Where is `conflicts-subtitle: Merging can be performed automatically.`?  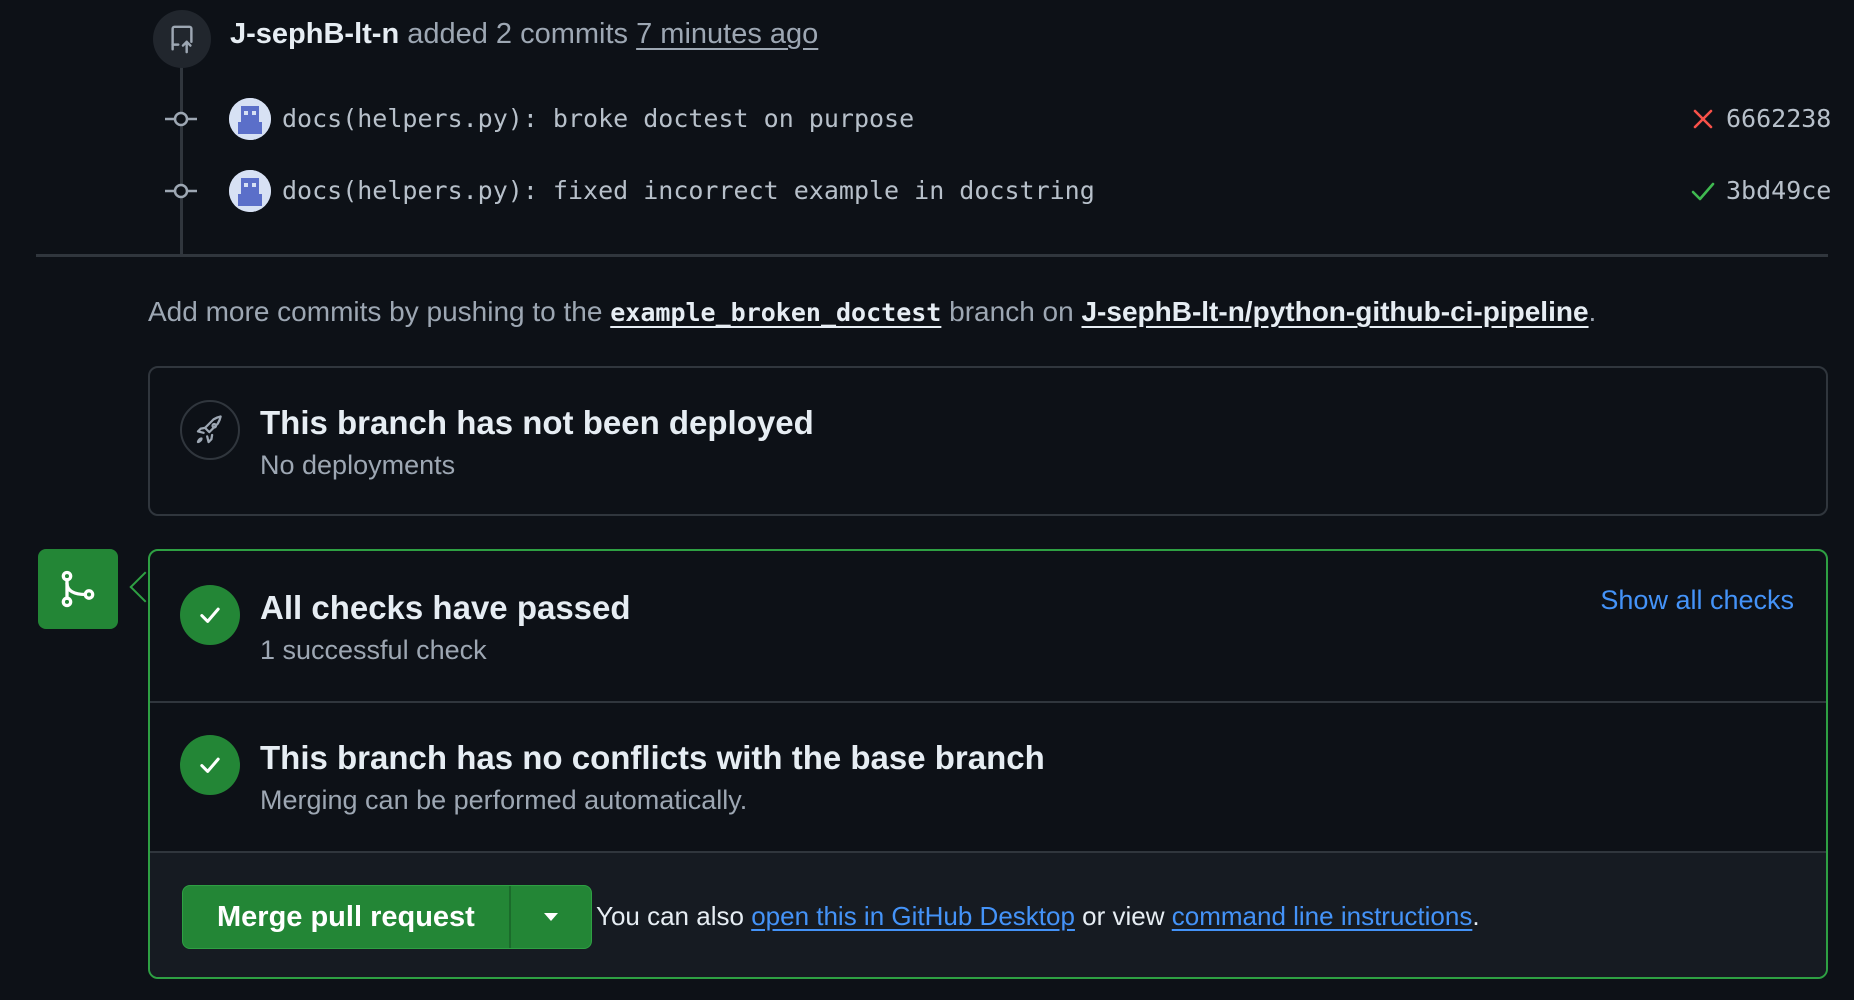
conflicts-subtitle: Merging can be performed automatically. is located at coordinates (504, 800).